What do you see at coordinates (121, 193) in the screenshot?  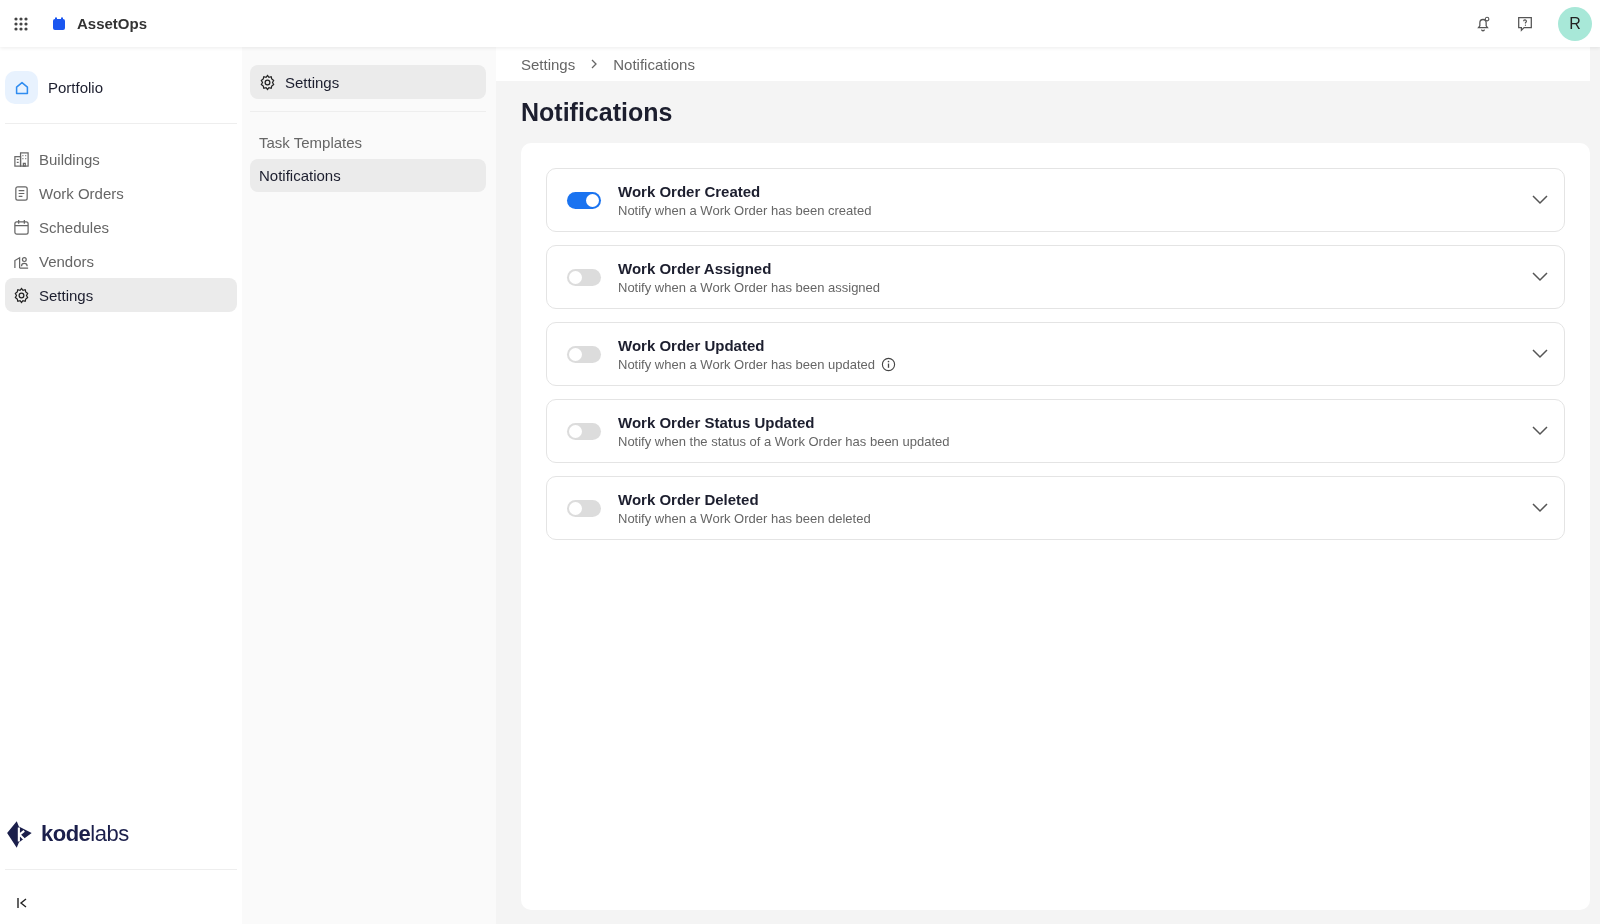 I see `sidebar-item: Work Orders` at bounding box center [121, 193].